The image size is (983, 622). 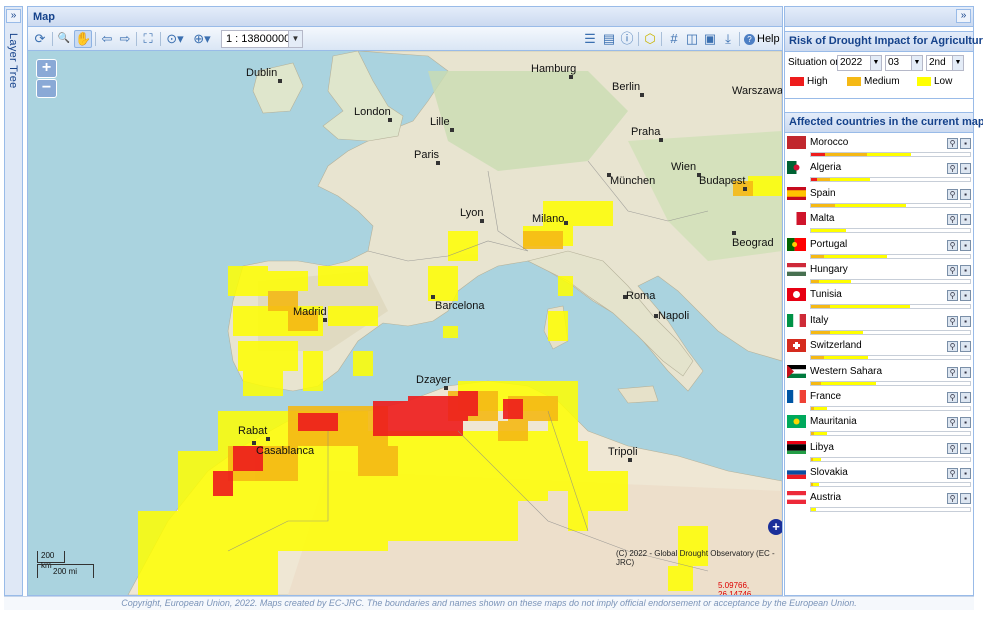 What do you see at coordinates (723, 183) in the screenshot?
I see `city-label: Budapest` at bounding box center [723, 183].